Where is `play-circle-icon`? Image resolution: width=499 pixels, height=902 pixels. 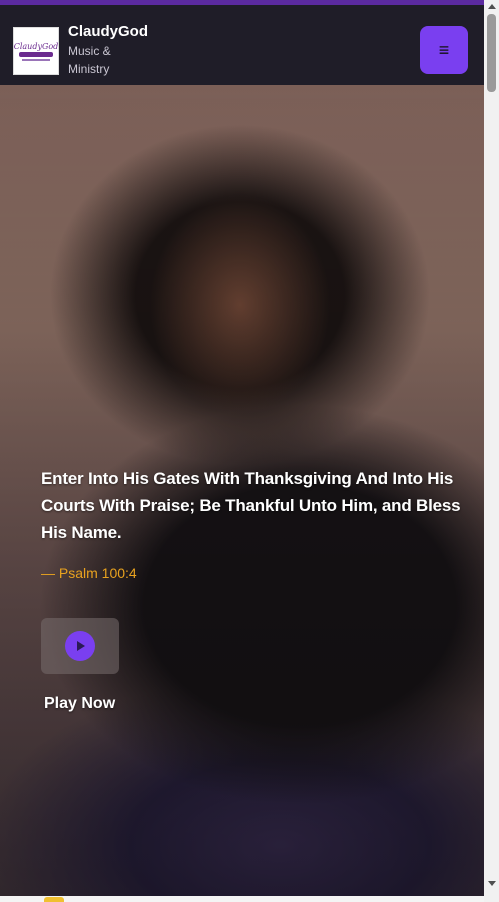 play-circle-icon is located at coordinates (80, 646).